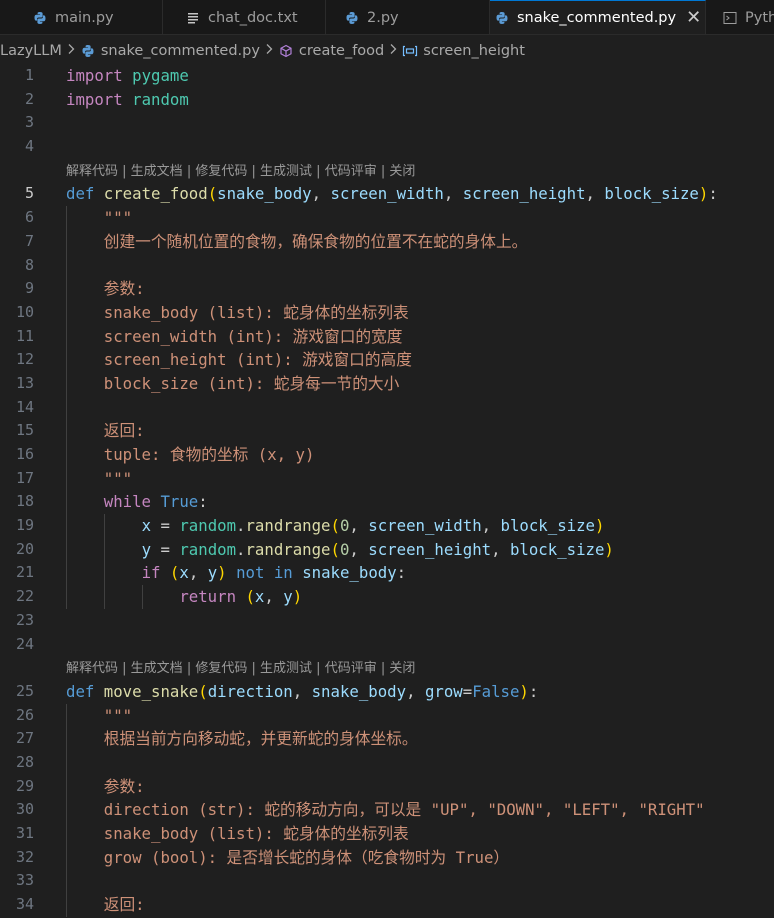 This screenshot has height=918, width=774. I want to click on code-text: 返回:, so click(105, 431).